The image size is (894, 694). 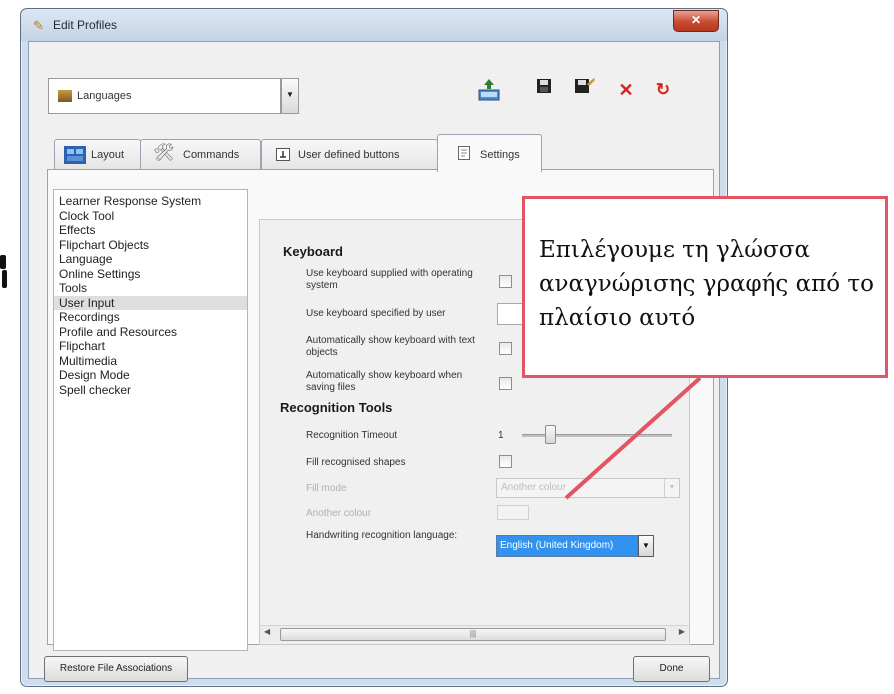 I want to click on settings-icon, so click(x=464, y=154).